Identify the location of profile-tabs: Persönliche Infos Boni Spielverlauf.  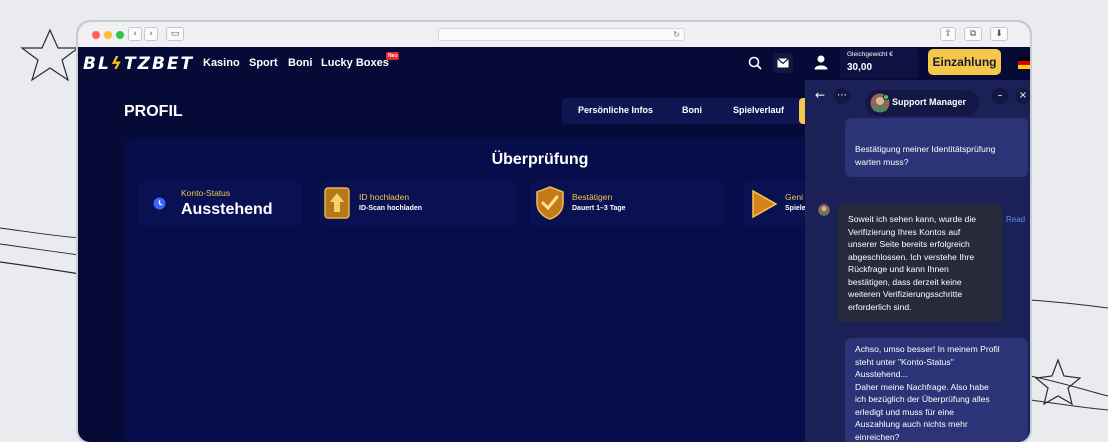
(684, 111).